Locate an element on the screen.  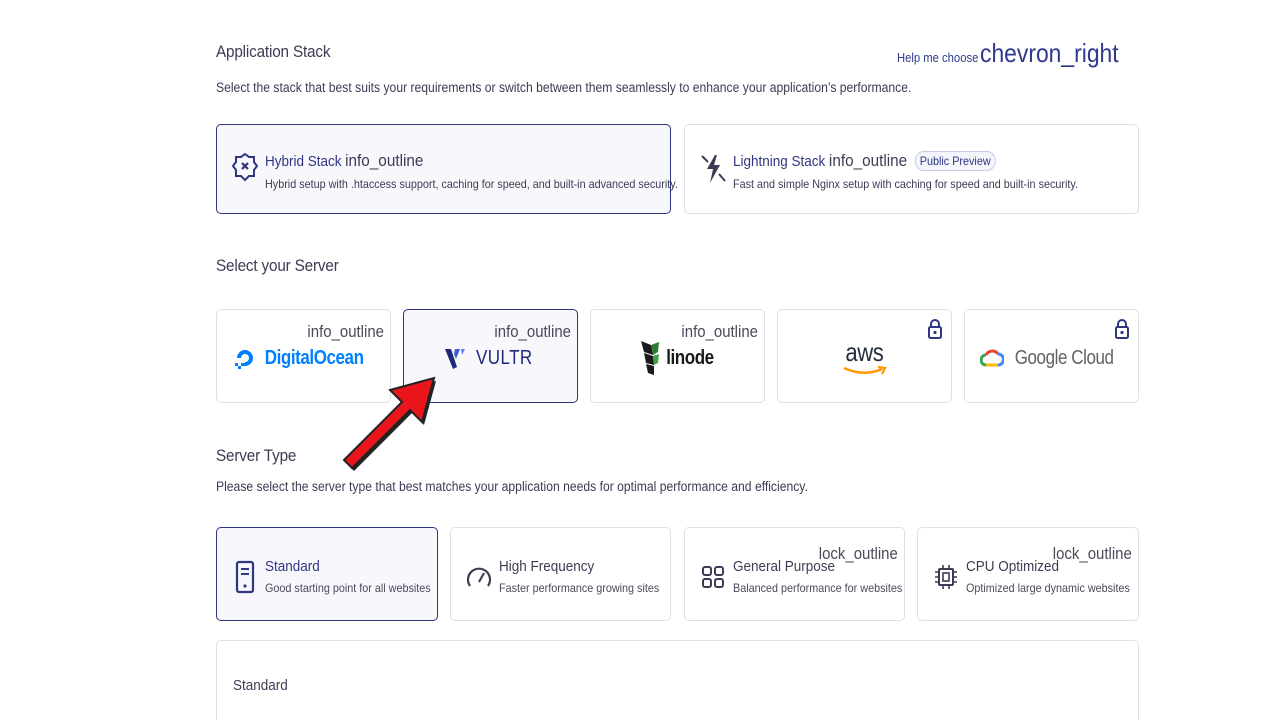
server-type-name: General Purpose is located at coordinates (784, 566).